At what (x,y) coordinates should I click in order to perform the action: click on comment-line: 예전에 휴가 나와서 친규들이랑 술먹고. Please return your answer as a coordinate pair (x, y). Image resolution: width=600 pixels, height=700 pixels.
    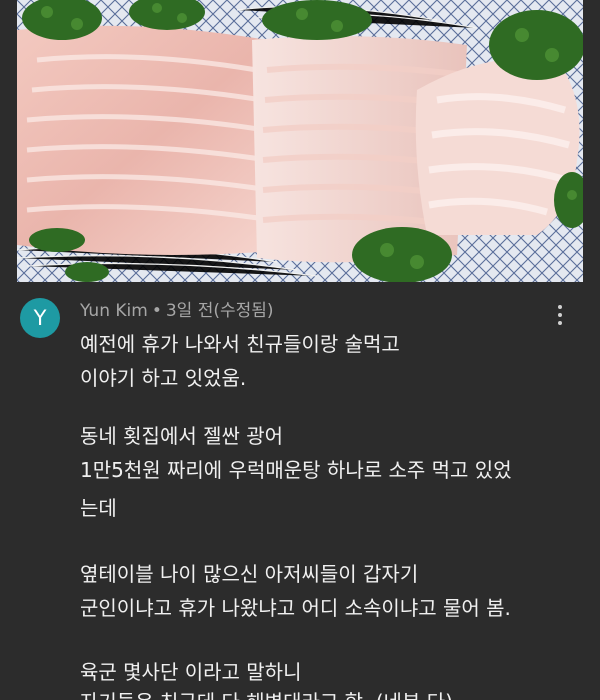
    Looking at the image, I should click on (240, 344).